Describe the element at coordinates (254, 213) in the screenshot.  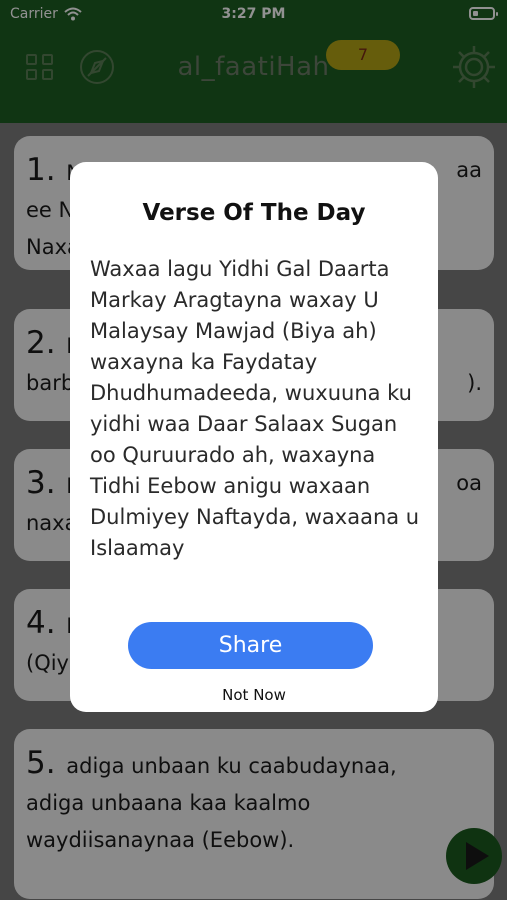
I see `dialog-title: Verse Of The Day` at that location.